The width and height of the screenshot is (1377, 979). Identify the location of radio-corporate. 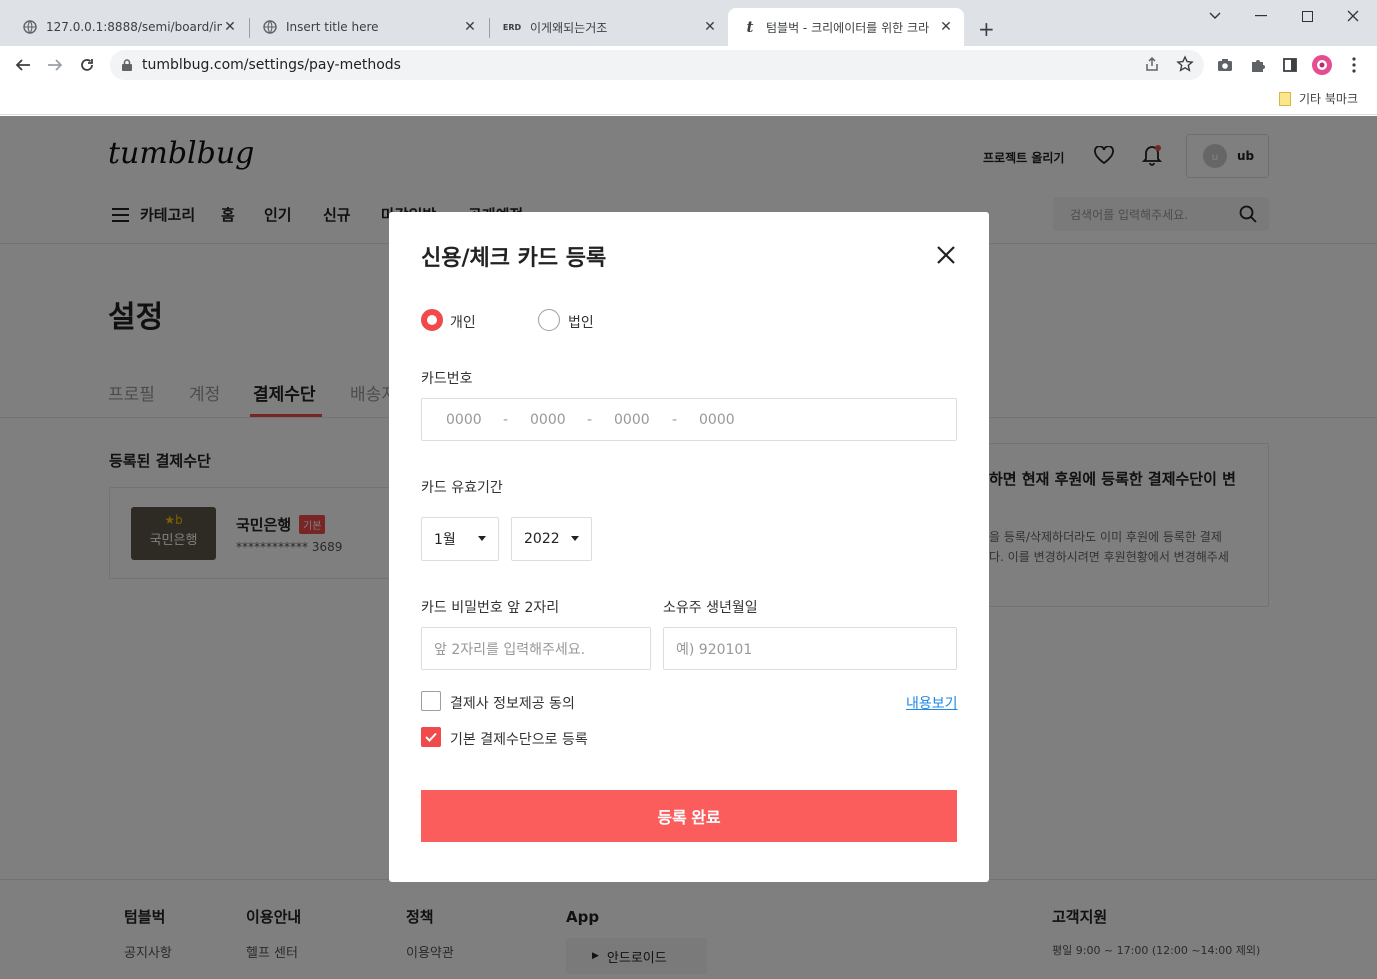
(549, 320).